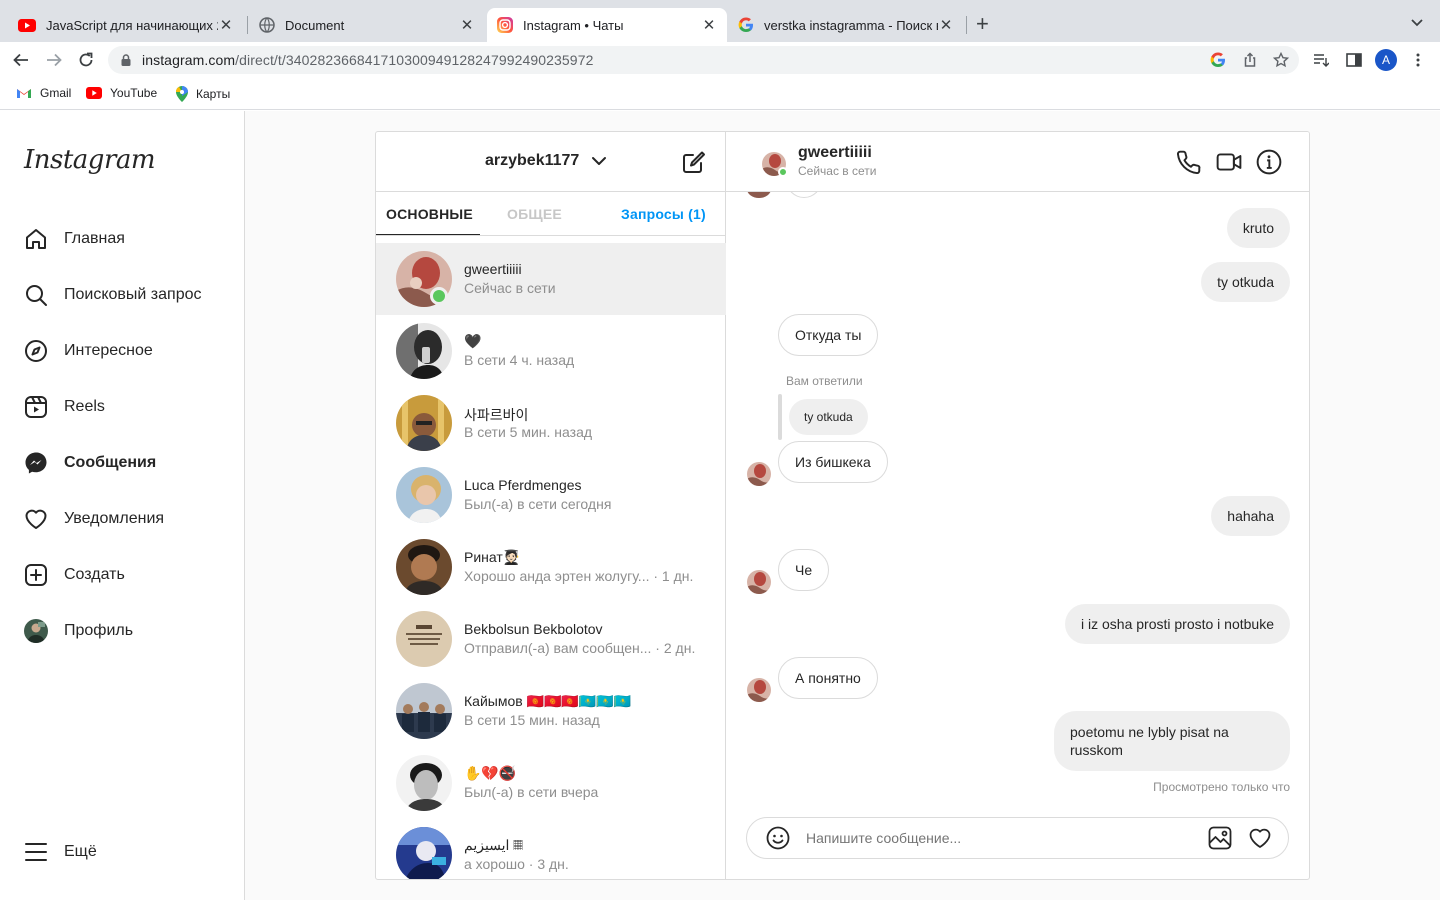 The height and width of the screenshot is (900, 1440). I want to click on browser-tab-youtube: JavaScript для начинающих 2 ✕, so click(126, 25).